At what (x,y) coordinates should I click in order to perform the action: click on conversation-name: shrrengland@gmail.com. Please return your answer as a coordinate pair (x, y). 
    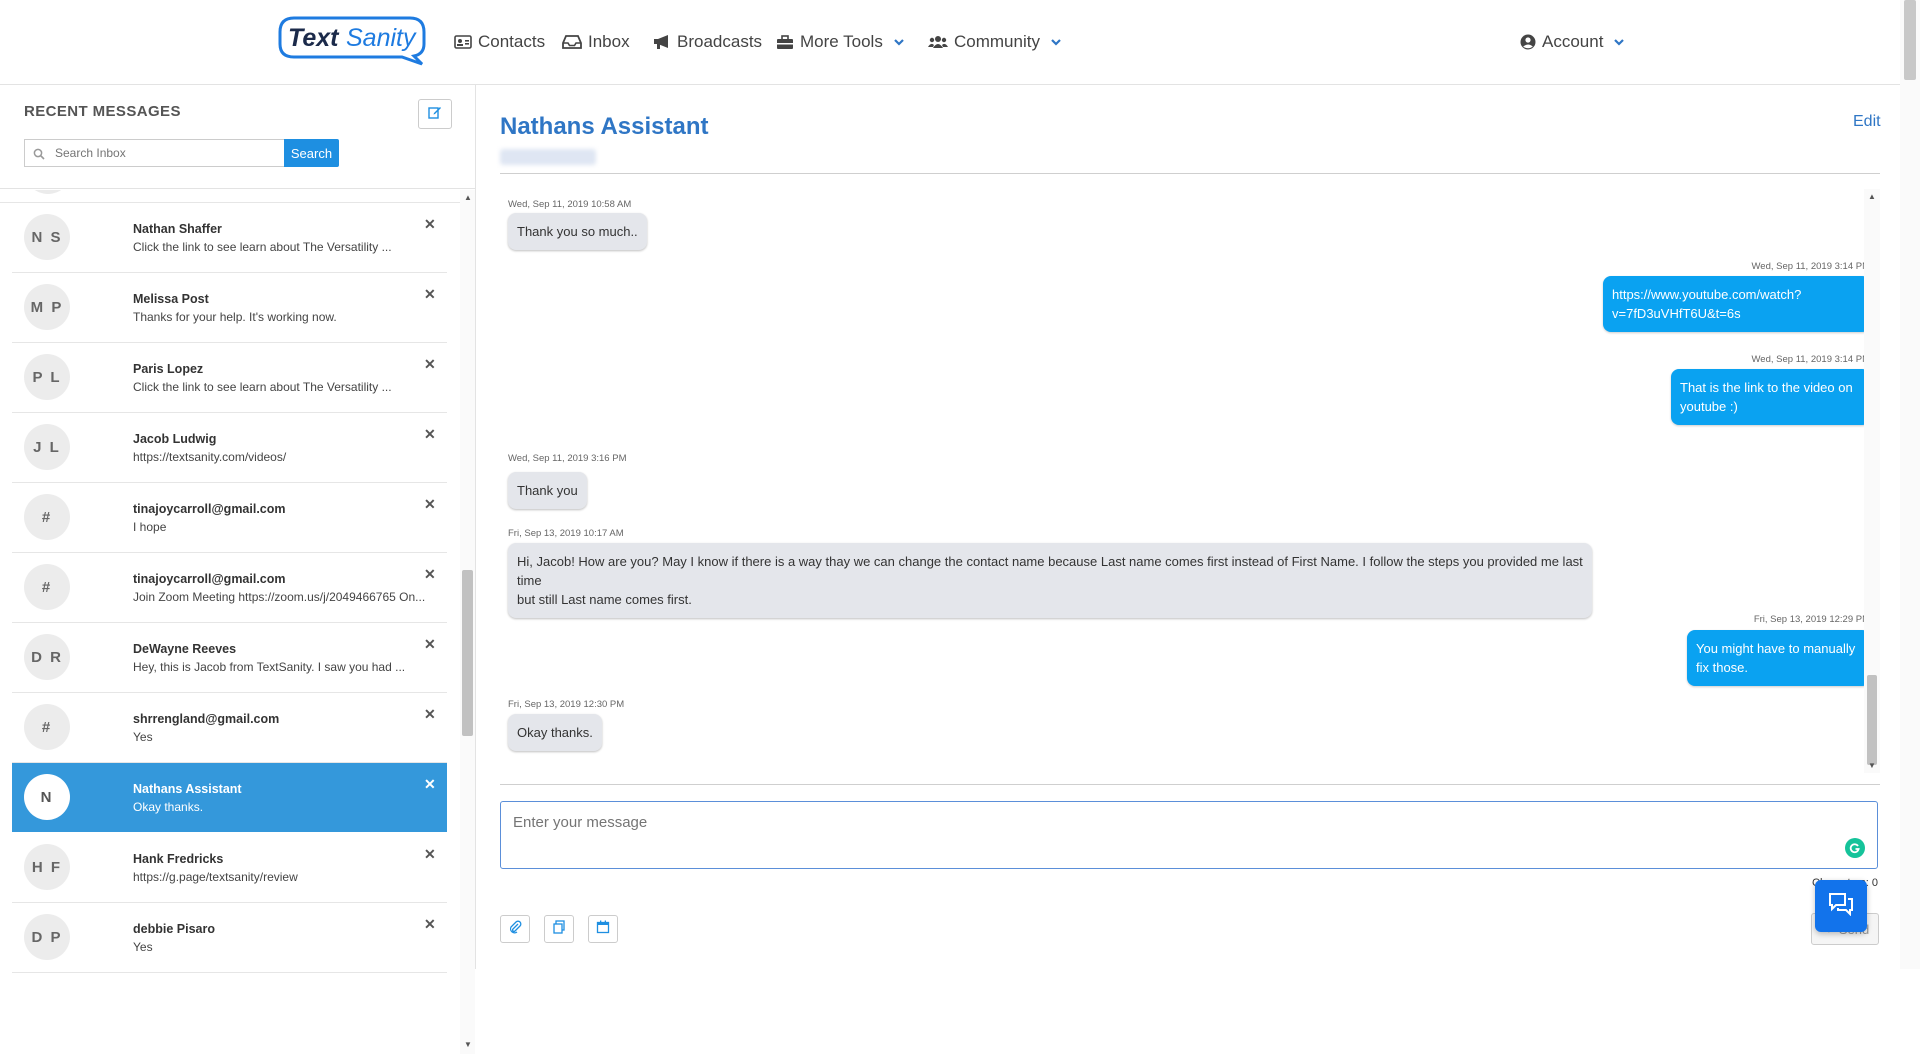
    Looking at the image, I should click on (206, 719).